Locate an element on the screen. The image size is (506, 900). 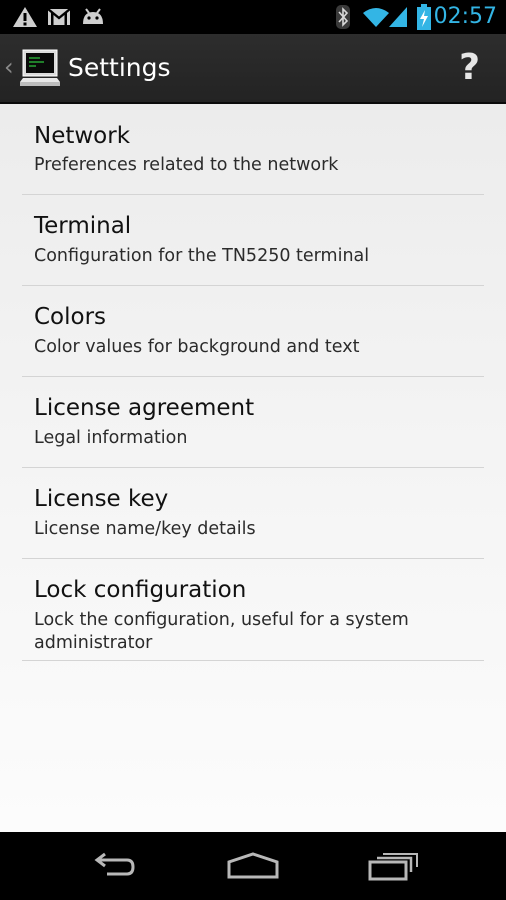
back-icon is located at coordinates (112, 866).